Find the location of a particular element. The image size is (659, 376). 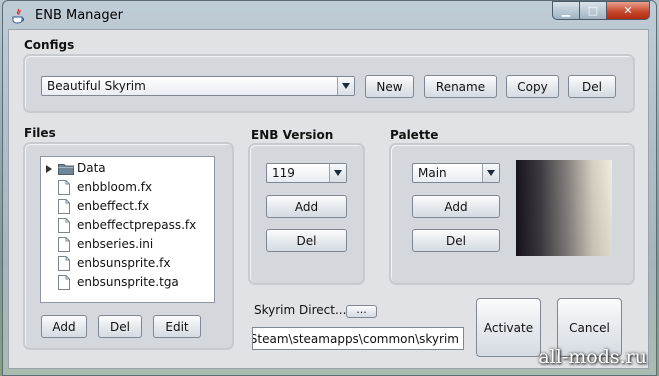

tree-folder-data: Data is located at coordinates (127, 168).